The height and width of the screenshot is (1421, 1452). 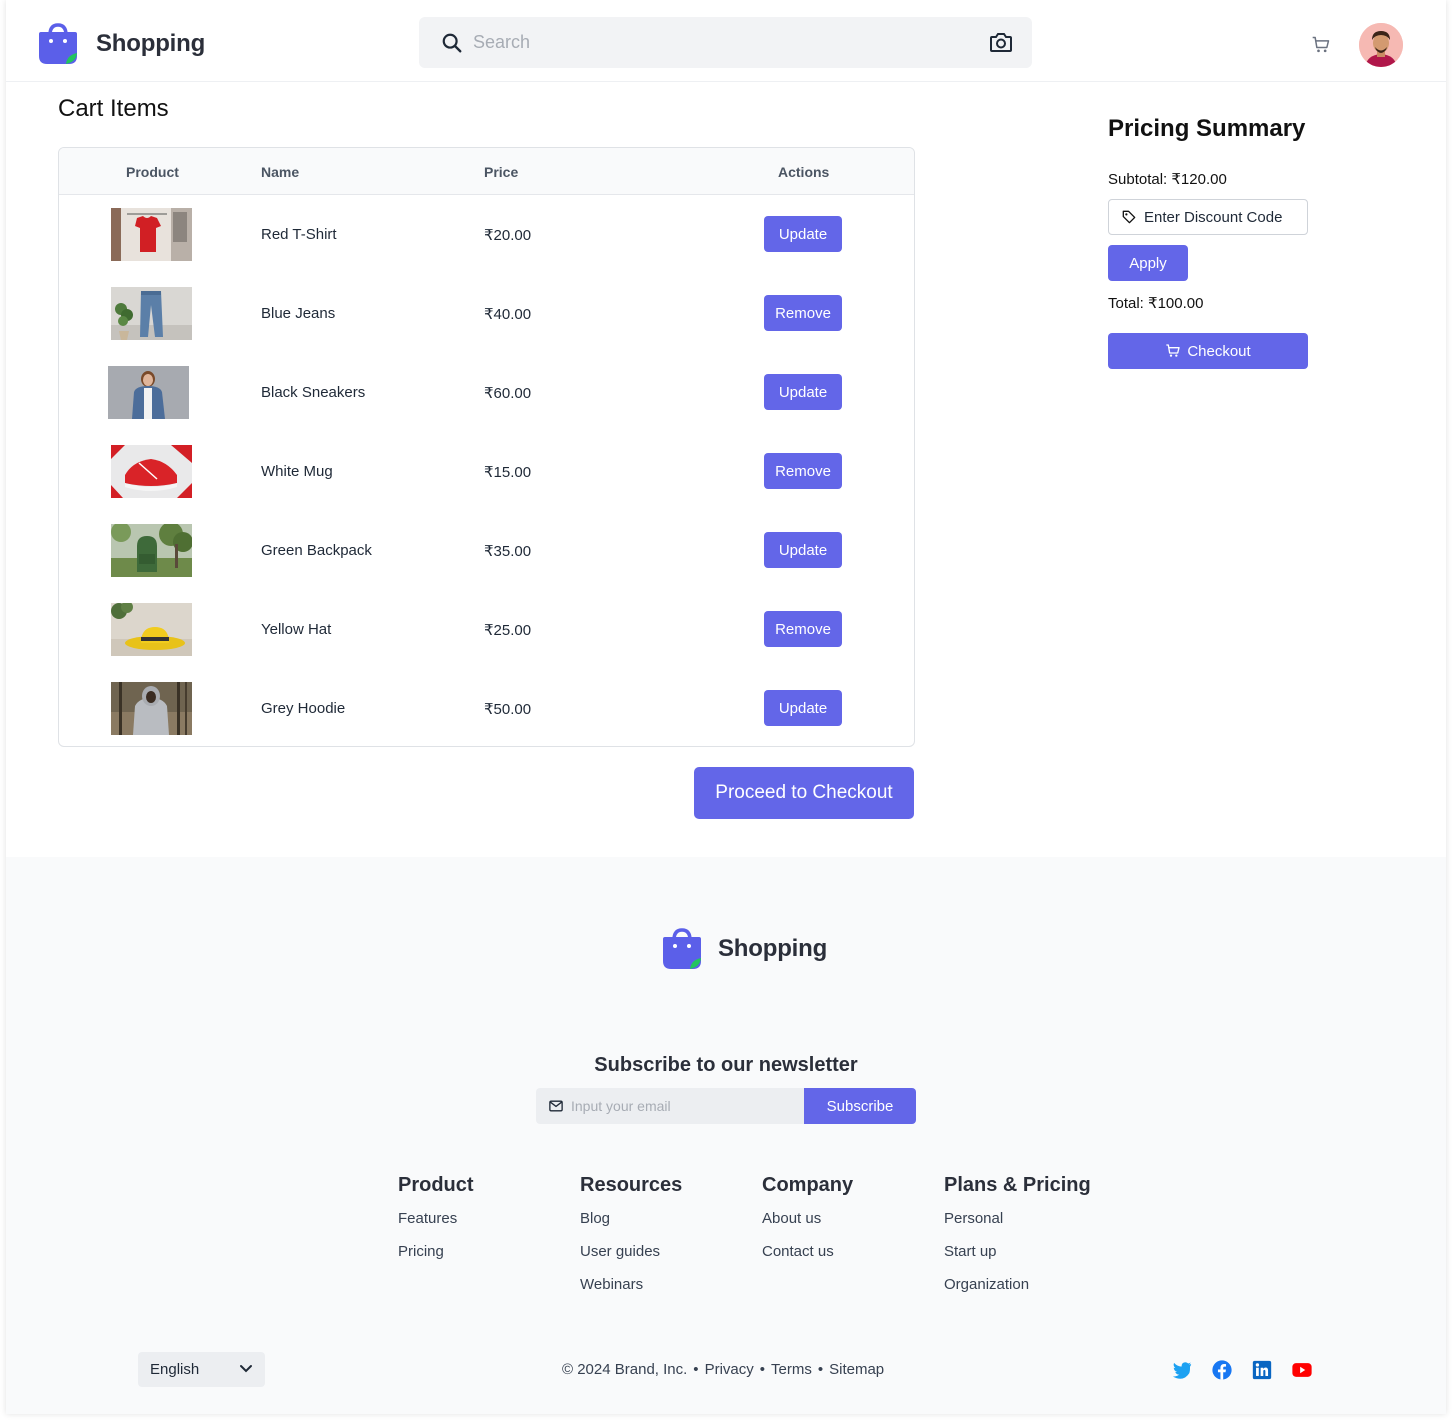 I want to click on discount-code-placeholder: Enter Discount Code, so click(x=1213, y=217).